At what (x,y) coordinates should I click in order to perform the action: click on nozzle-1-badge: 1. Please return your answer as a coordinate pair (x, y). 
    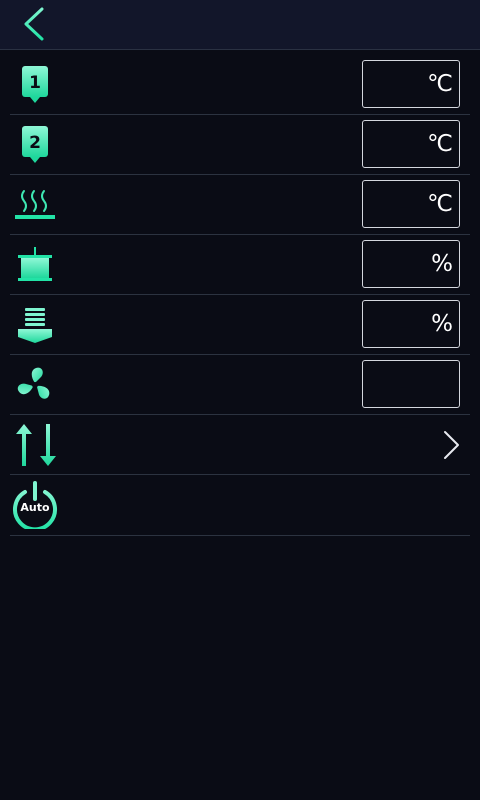
    Looking at the image, I should click on (35, 83).